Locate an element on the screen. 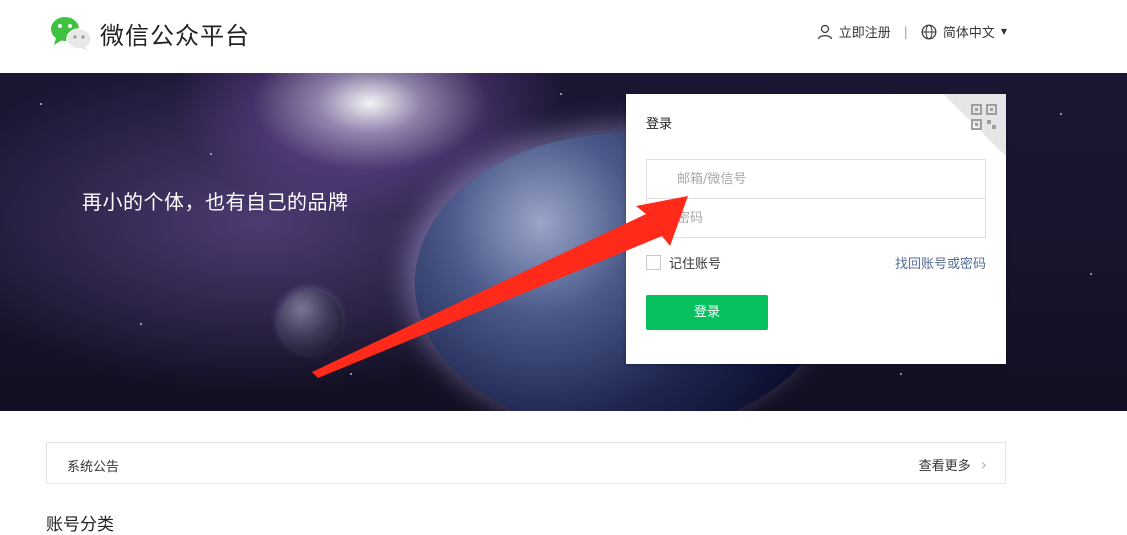  language-label: 简体中文 is located at coordinates (968, 33).